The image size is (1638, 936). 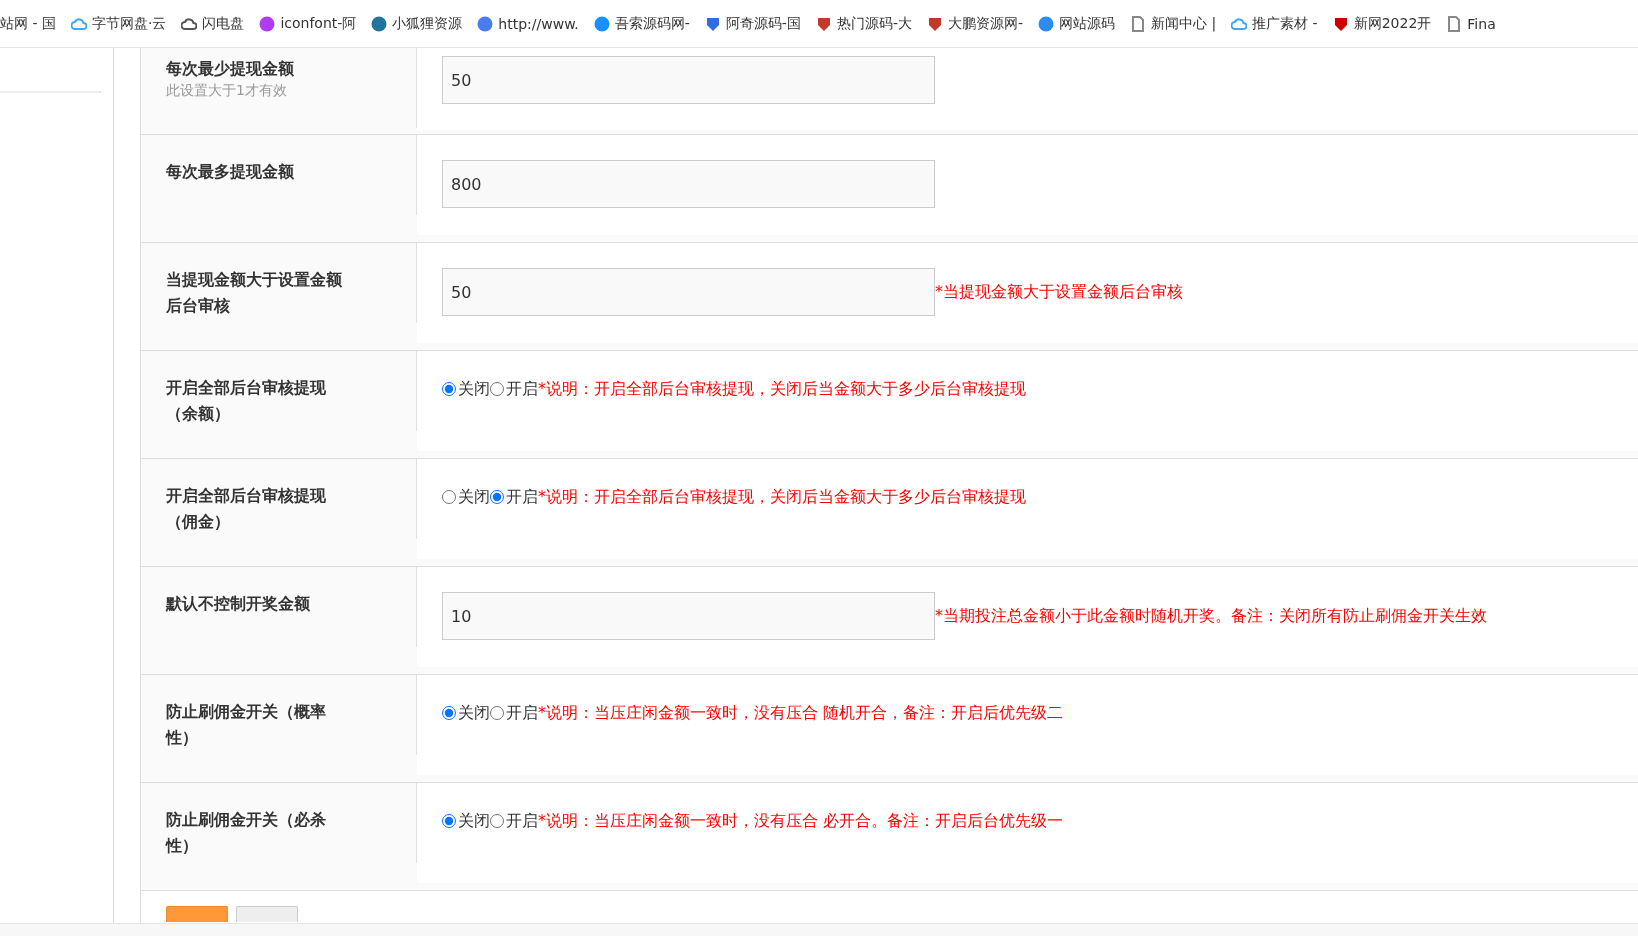 What do you see at coordinates (238, 604) in the screenshot?
I see `field-label: 默认不控制开奖金额` at bounding box center [238, 604].